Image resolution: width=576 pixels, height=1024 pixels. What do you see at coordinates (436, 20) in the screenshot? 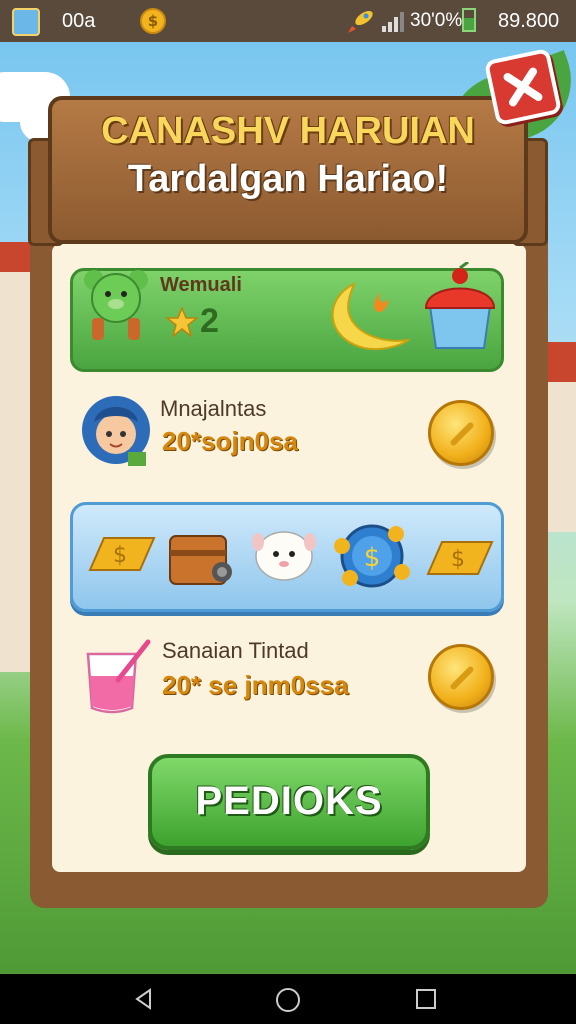
I see `battery-percent: 30'0%` at bounding box center [436, 20].